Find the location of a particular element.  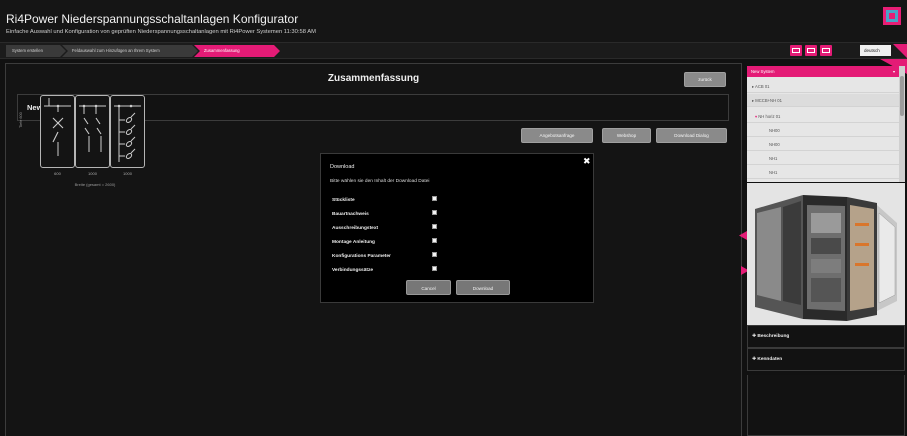

tree-scrollbar-thumb is located at coordinates (902, 96).